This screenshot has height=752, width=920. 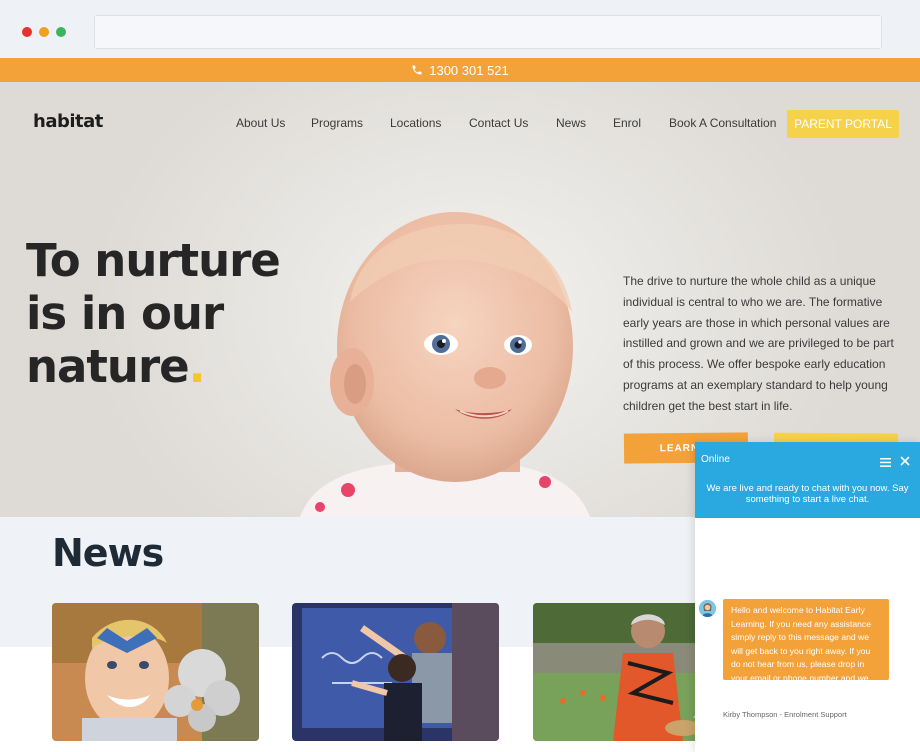 I want to click on nav-locations: Locations, so click(x=415, y=123).